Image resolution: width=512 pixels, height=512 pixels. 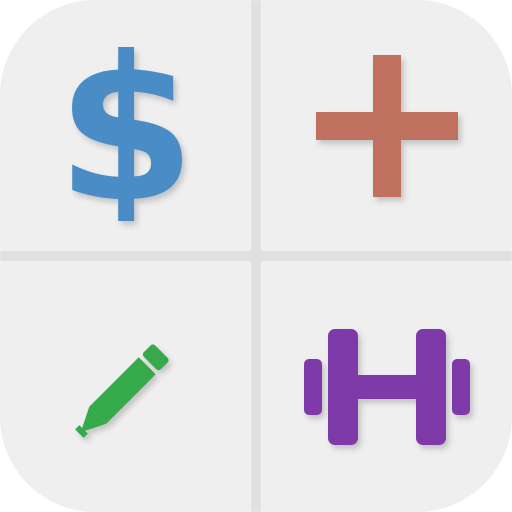 I want to click on pencil-icon, so click(x=126, y=387).